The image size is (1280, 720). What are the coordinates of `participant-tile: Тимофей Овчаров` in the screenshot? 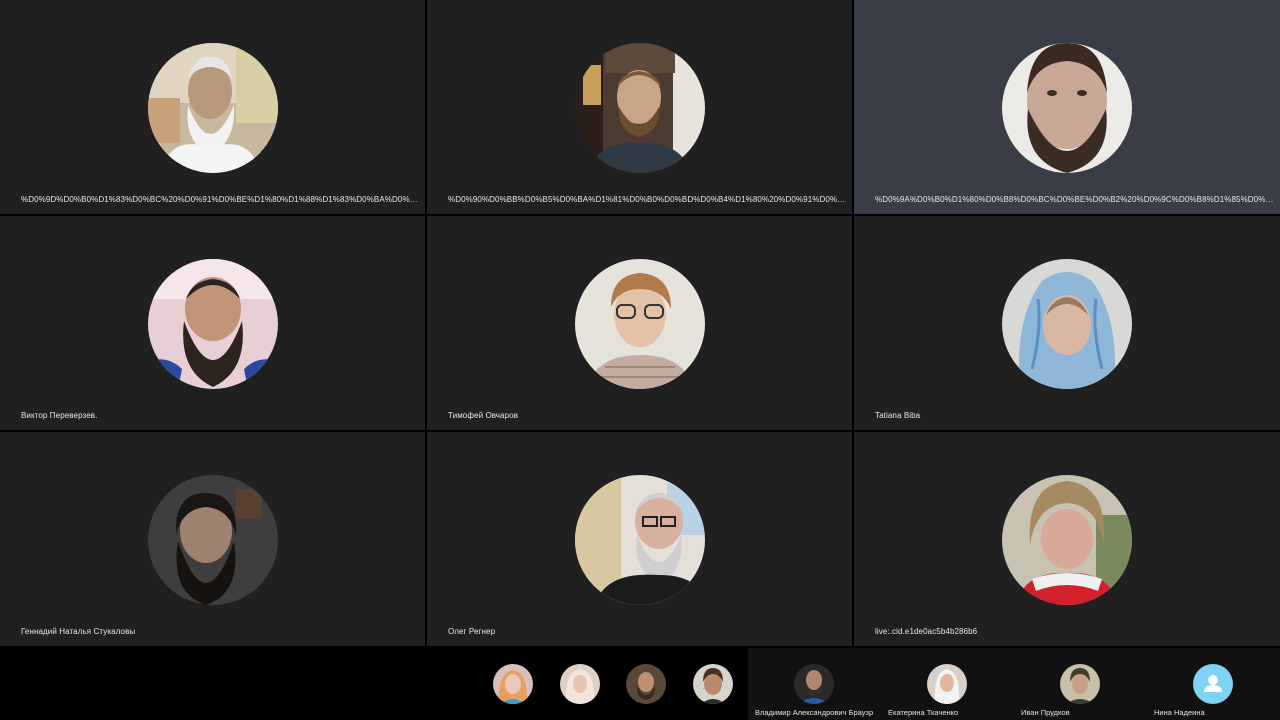 It's located at (639, 323).